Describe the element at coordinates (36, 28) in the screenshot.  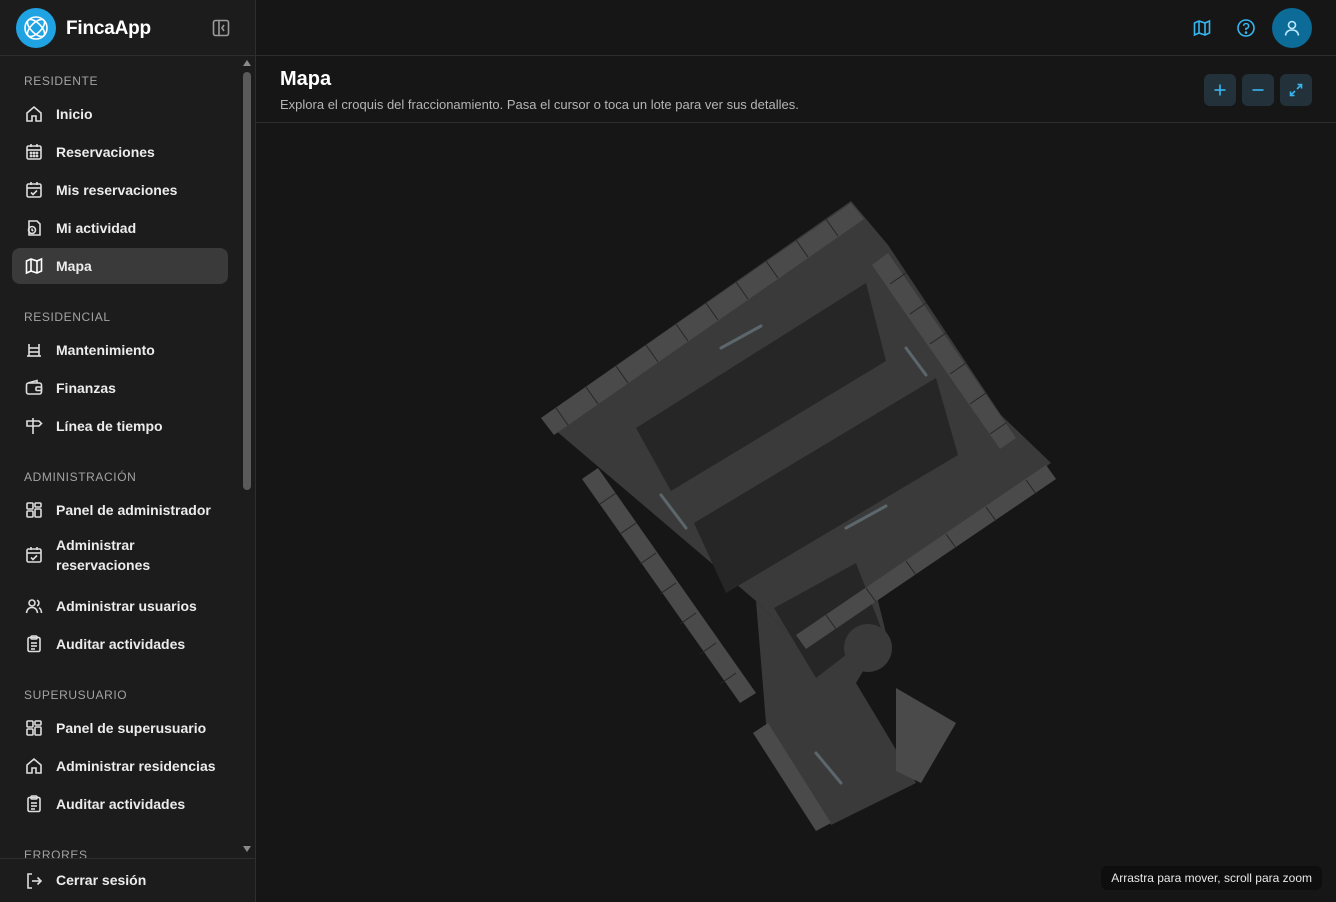
I see `brand-logo-icon` at that location.